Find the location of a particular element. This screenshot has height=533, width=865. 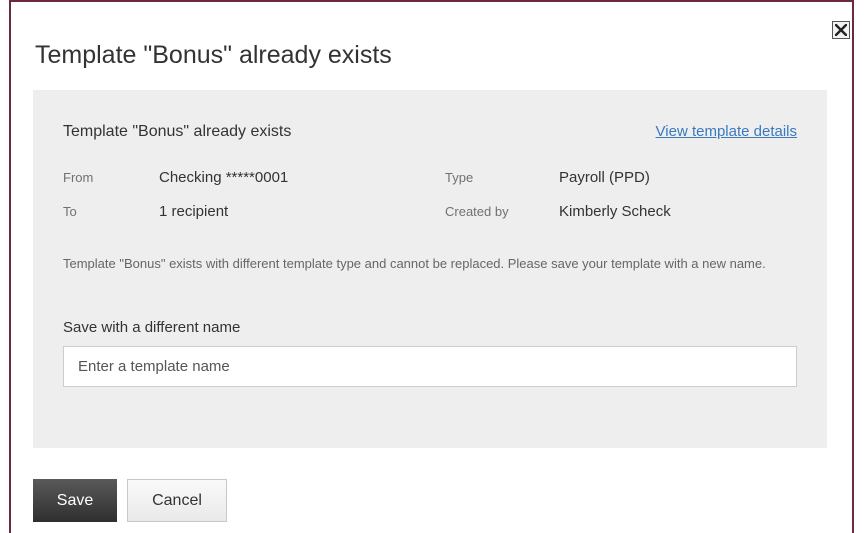

dialog-title: Template "Bonus" already exists is located at coordinates (213, 55).